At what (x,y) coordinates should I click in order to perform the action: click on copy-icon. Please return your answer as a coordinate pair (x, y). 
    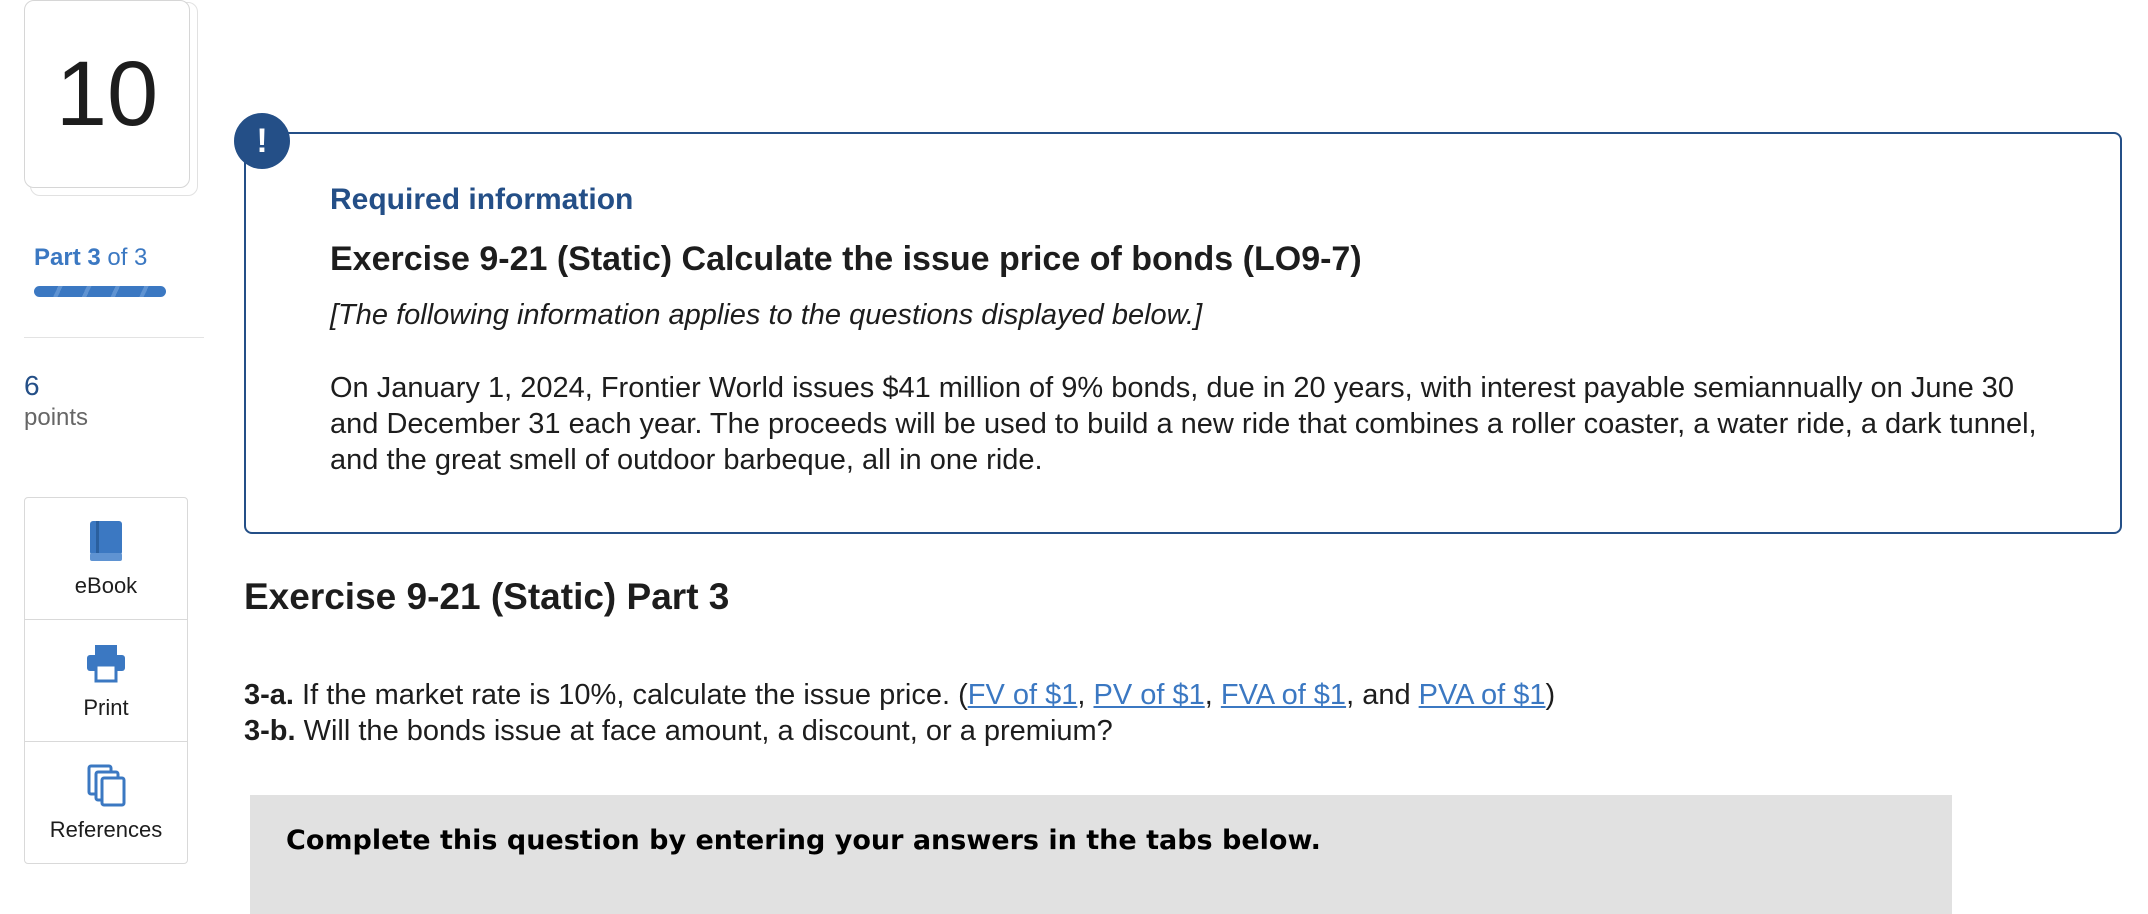
    Looking at the image, I should click on (106, 785).